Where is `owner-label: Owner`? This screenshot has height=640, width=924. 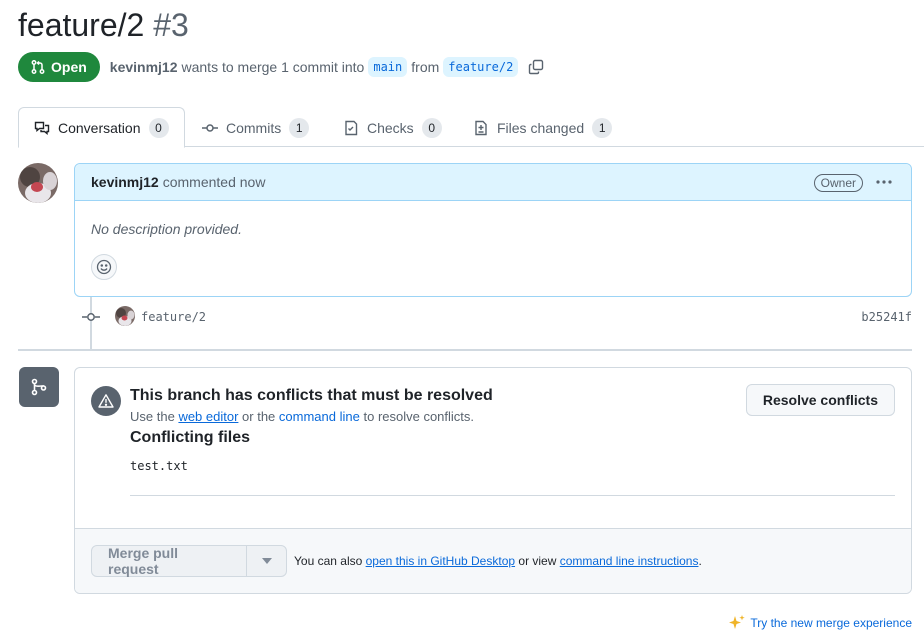
owner-label: Owner is located at coordinates (838, 183).